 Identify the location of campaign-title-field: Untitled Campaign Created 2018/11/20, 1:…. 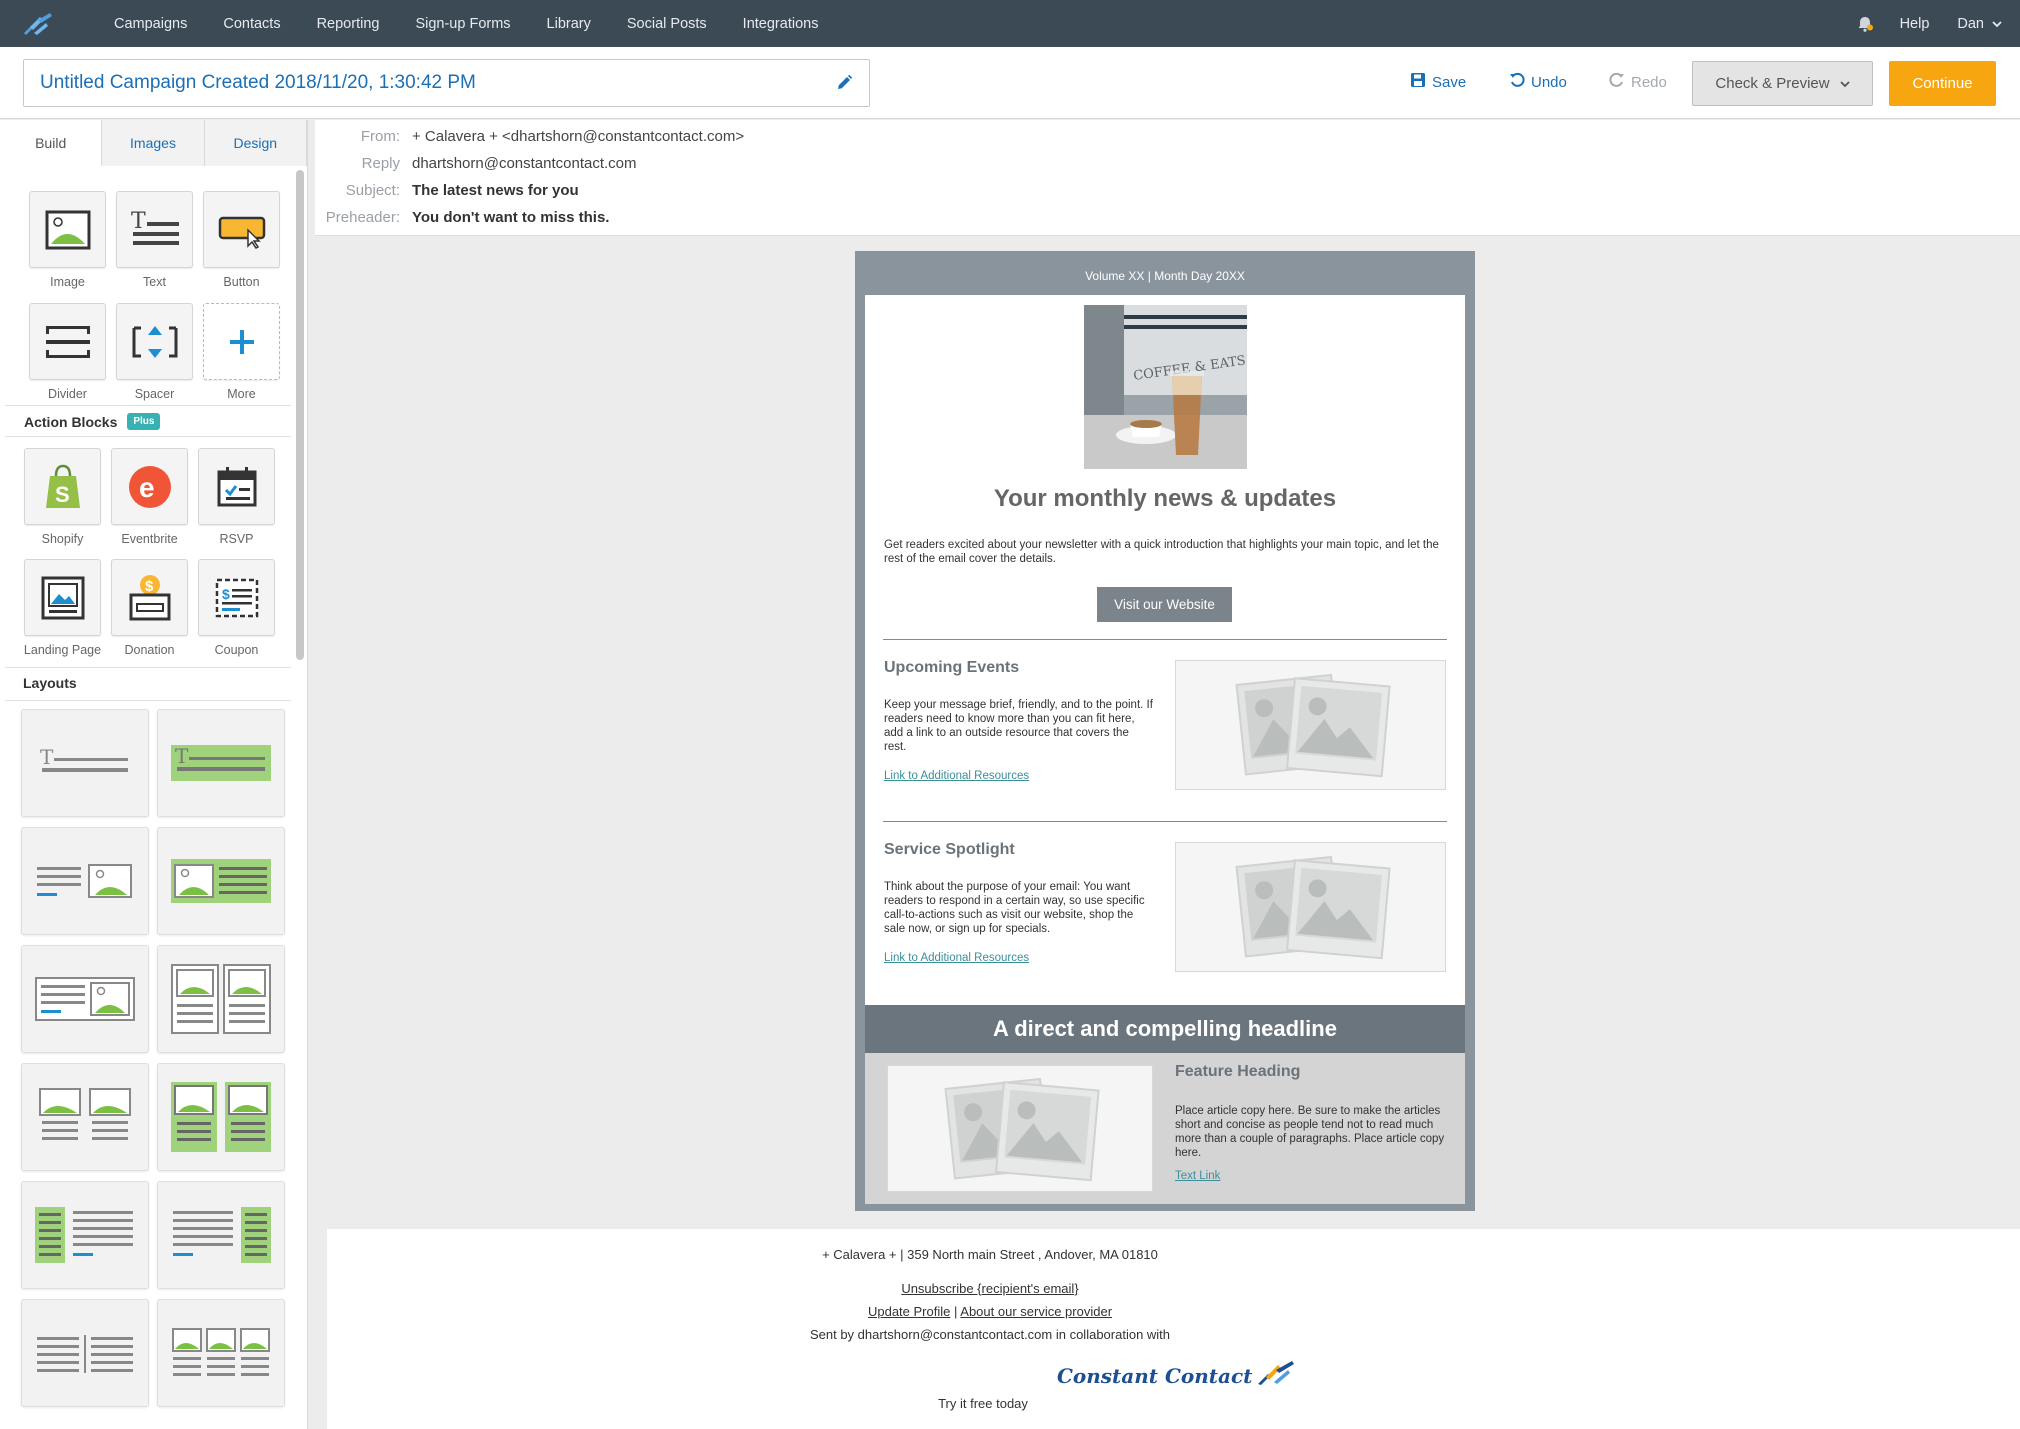
(446, 83).